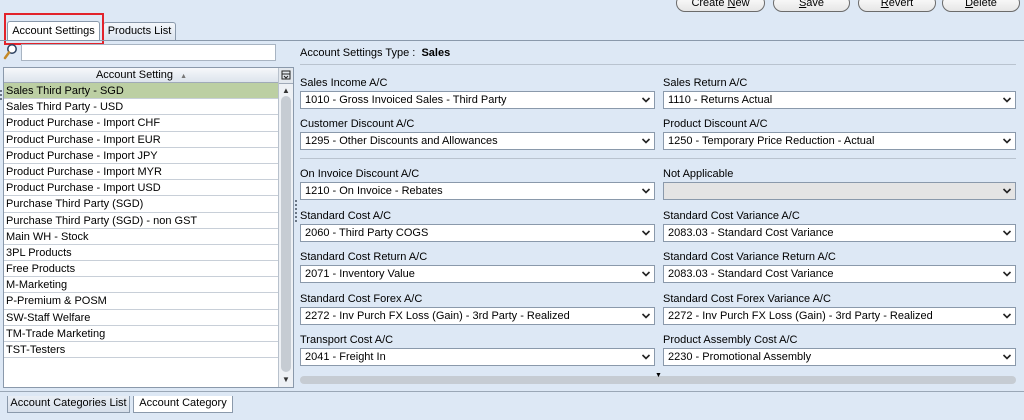 The width and height of the screenshot is (1024, 420). What do you see at coordinates (141, 318) in the screenshot?
I see `list-item: SW-Staff Welfare` at bounding box center [141, 318].